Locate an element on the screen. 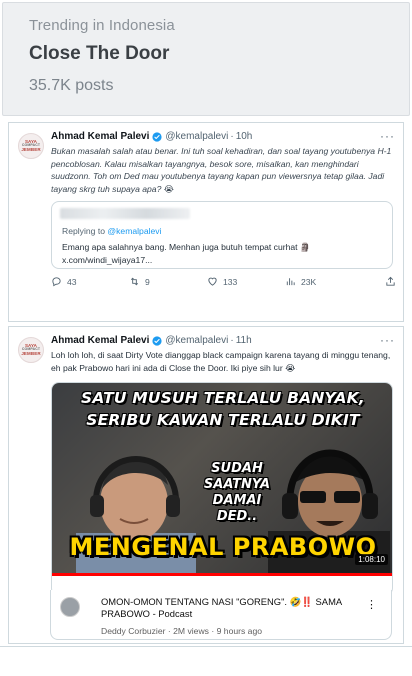  video-meta: Deddy Corbuzier · 2M views · 9 hours ago is located at coordinates (182, 631).